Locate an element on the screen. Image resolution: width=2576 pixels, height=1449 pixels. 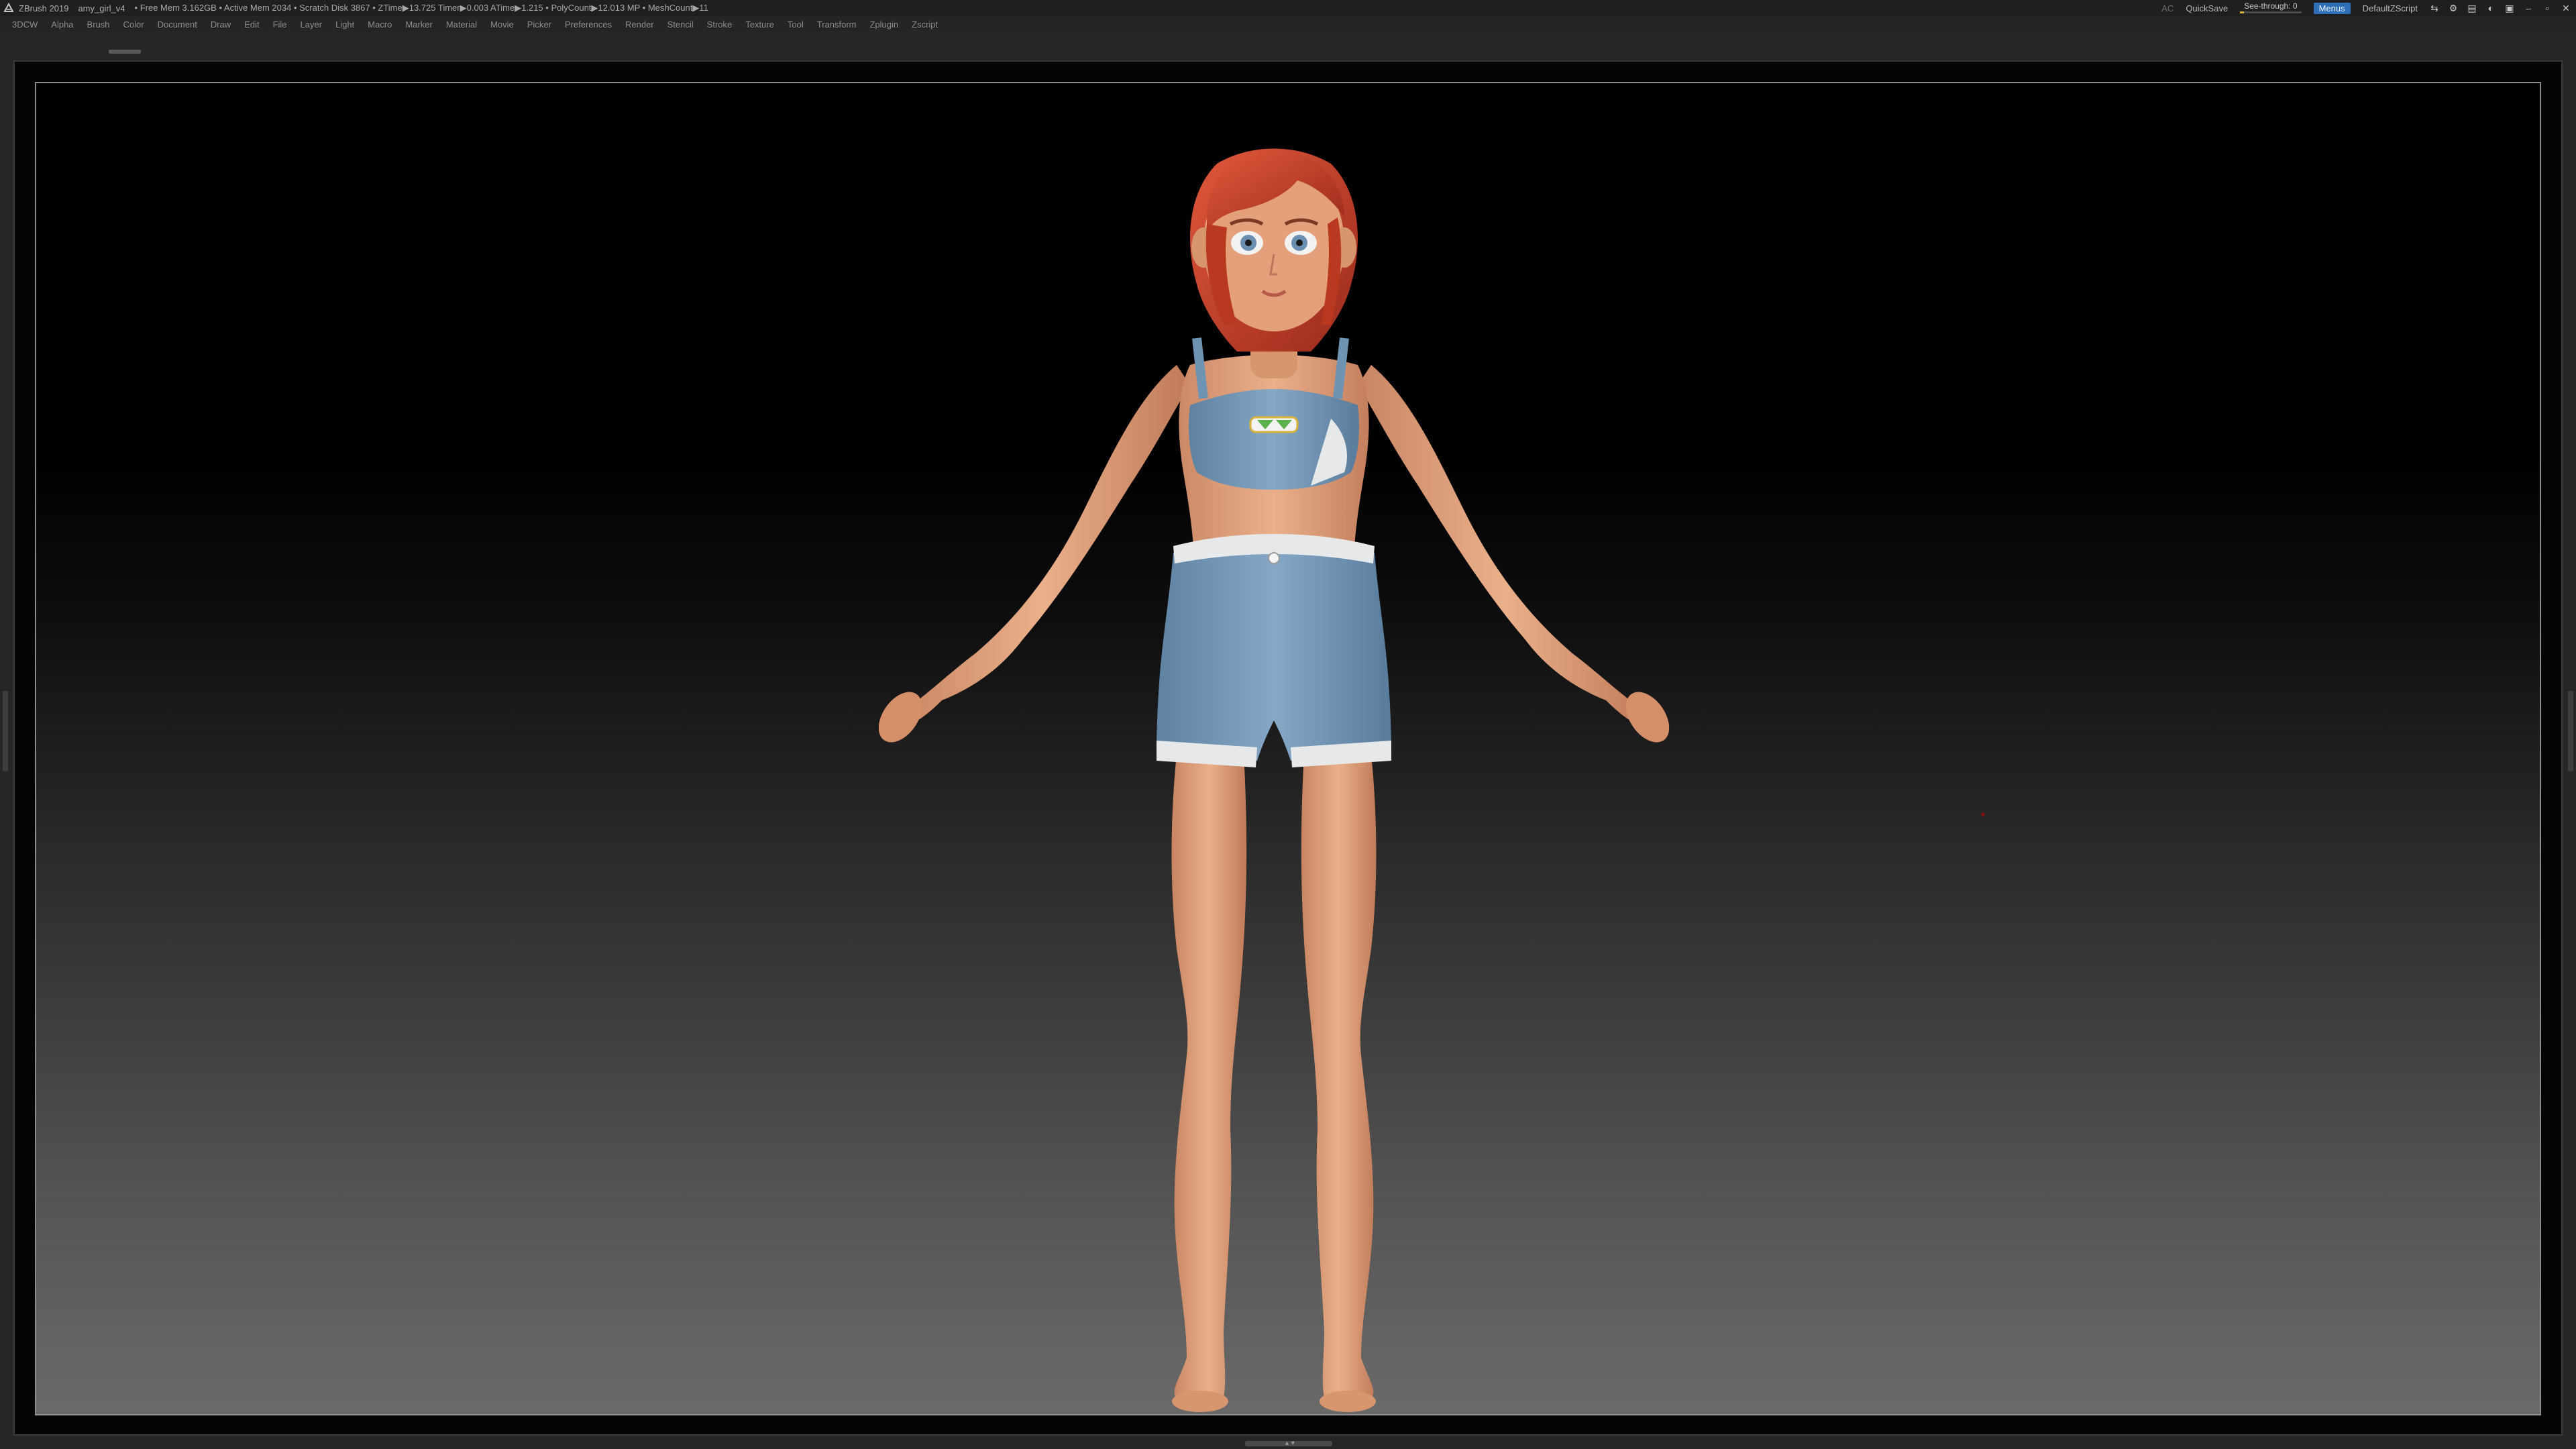
menu-macro: Macro is located at coordinates (380, 24).